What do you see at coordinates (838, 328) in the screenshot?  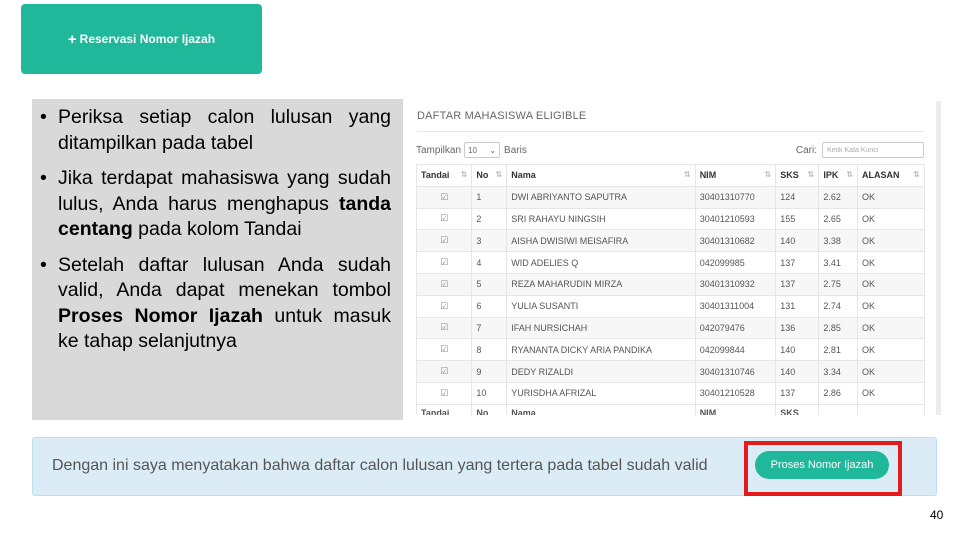 I see `table-cell: 2.85` at bounding box center [838, 328].